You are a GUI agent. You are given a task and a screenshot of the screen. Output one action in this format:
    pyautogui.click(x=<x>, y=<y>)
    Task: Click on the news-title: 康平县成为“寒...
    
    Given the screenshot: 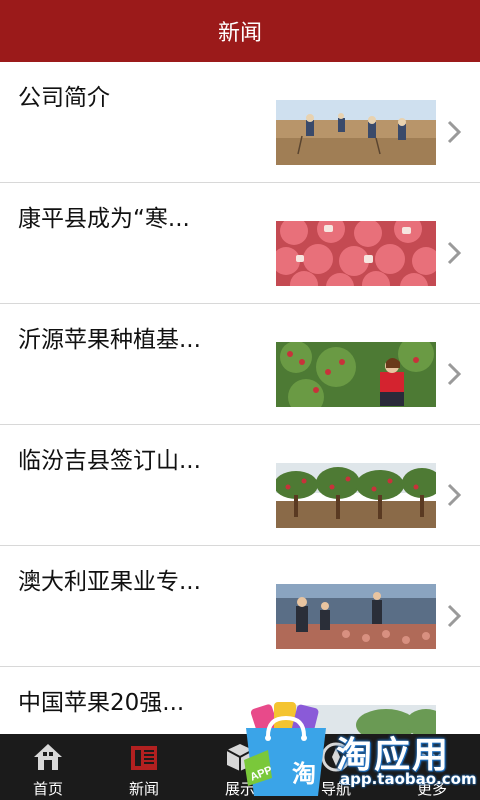 What is the action you would take?
    pyautogui.click(x=104, y=219)
    